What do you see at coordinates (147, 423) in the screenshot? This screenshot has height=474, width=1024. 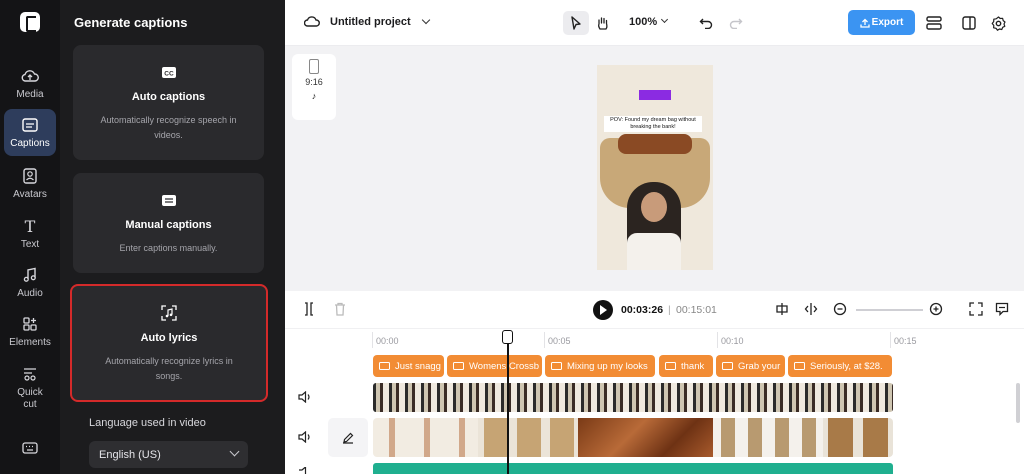 I see `language-label: Language used in video` at bounding box center [147, 423].